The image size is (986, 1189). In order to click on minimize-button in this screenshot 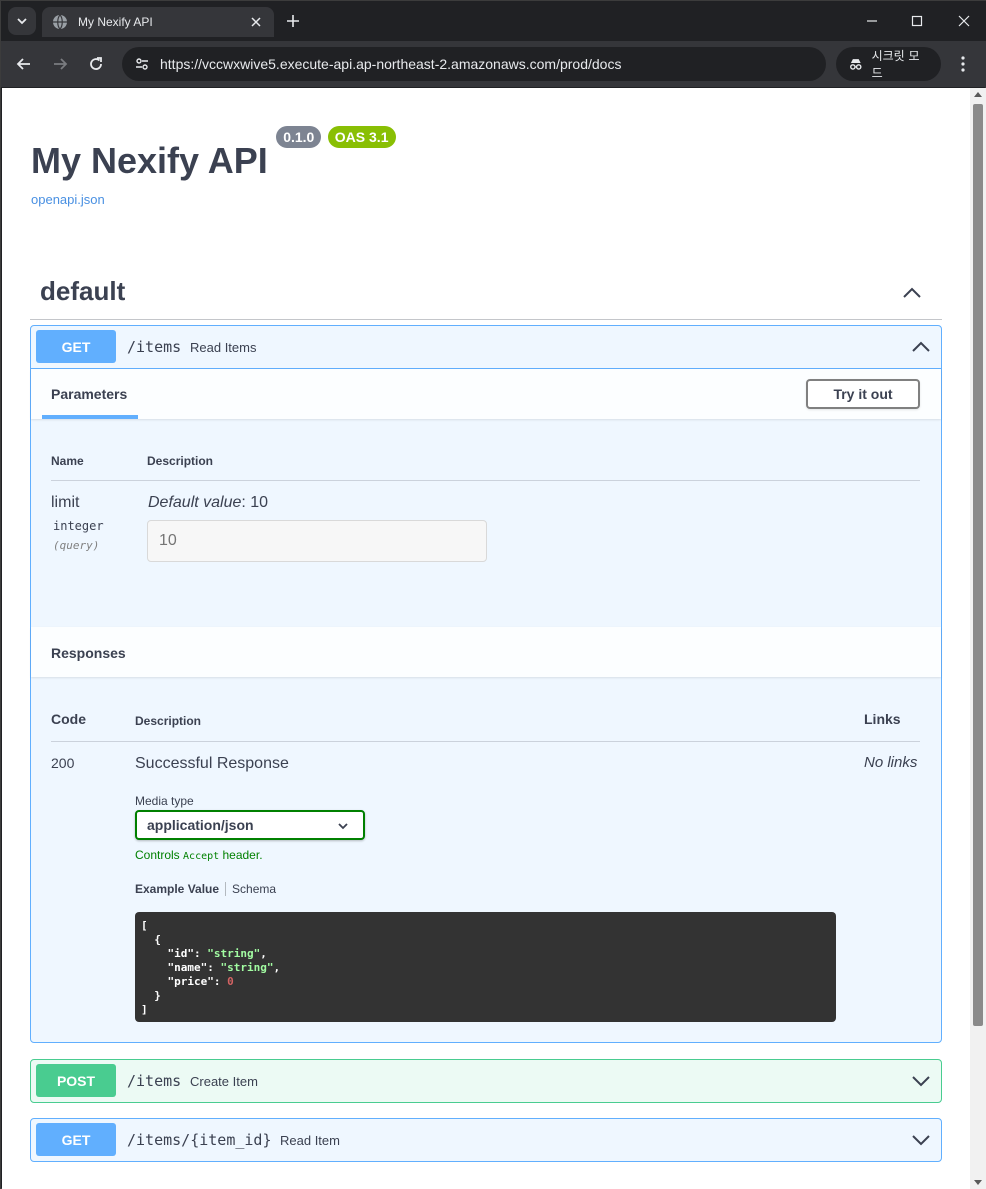, I will do `click(872, 21)`.